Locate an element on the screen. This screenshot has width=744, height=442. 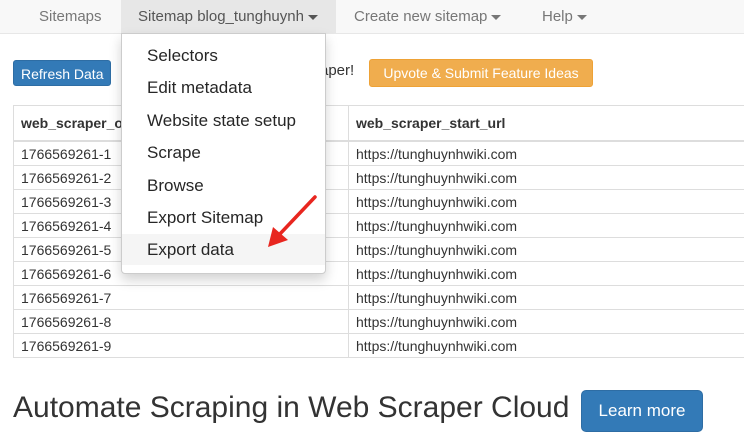
menu-item-website-state-setup: Website state setup is located at coordinates (223, 120).